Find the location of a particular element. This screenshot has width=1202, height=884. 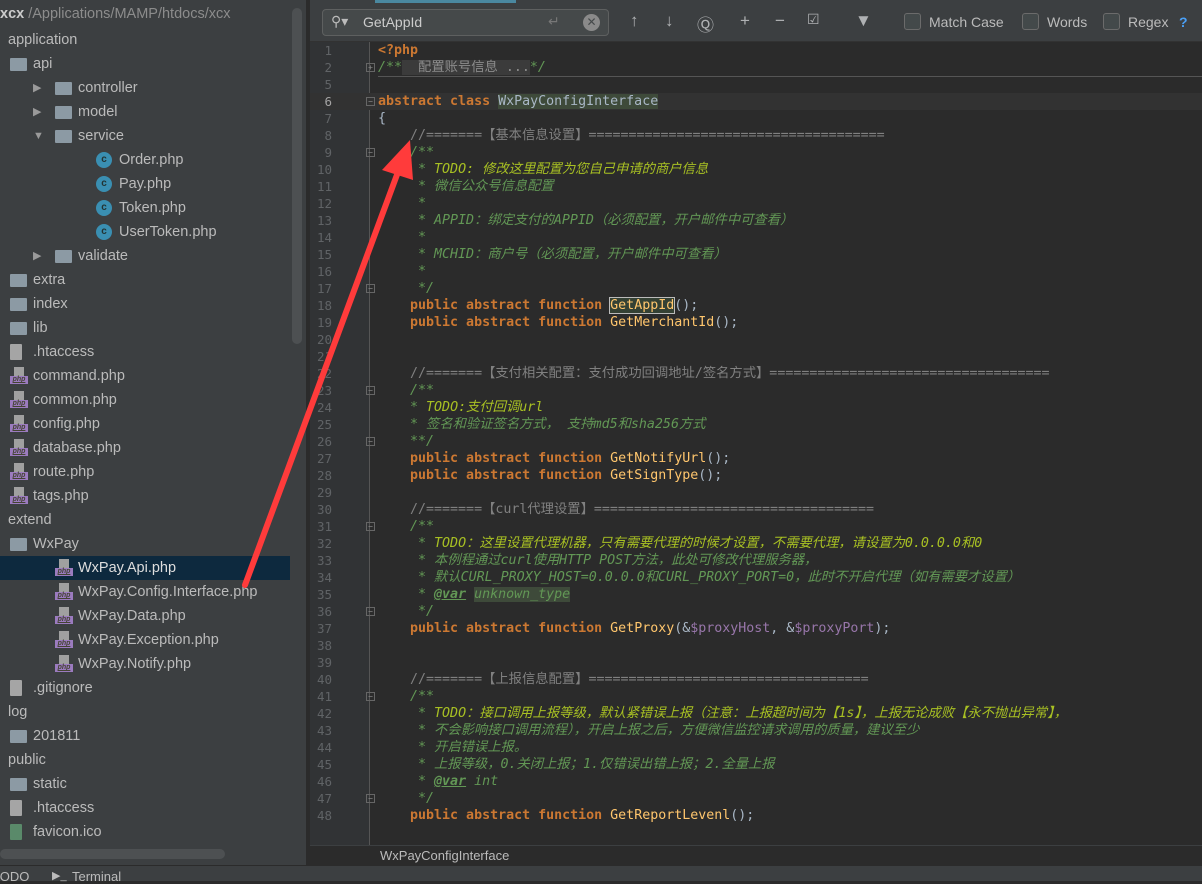

code-line: 21 is located at coordinates (756, 356).